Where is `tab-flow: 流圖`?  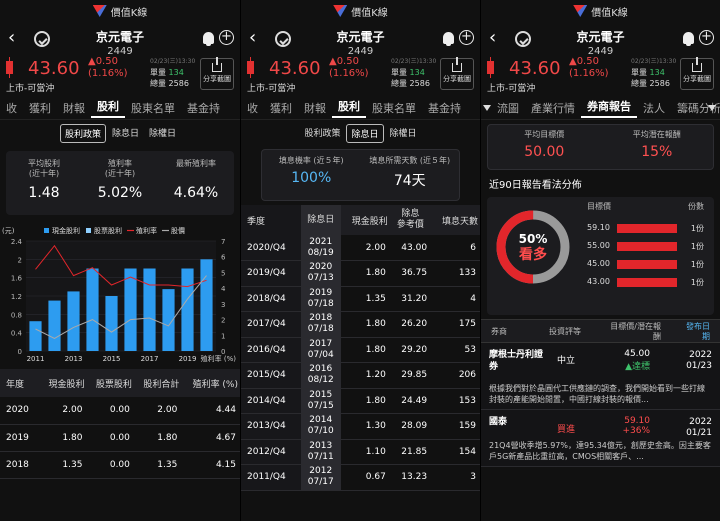 tab-flow: 流圖 is located at coordinates (508, 108).